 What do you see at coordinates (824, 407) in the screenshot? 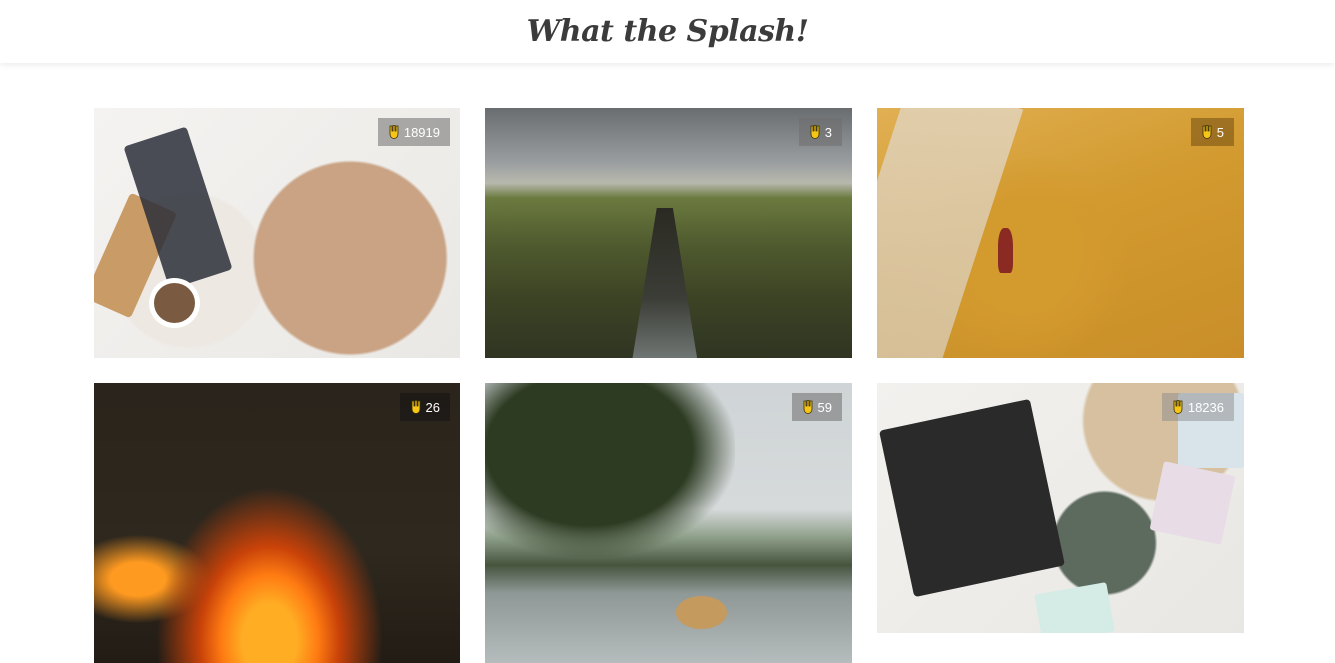
I see `like-count: 59` at bounding box center [824, 407].